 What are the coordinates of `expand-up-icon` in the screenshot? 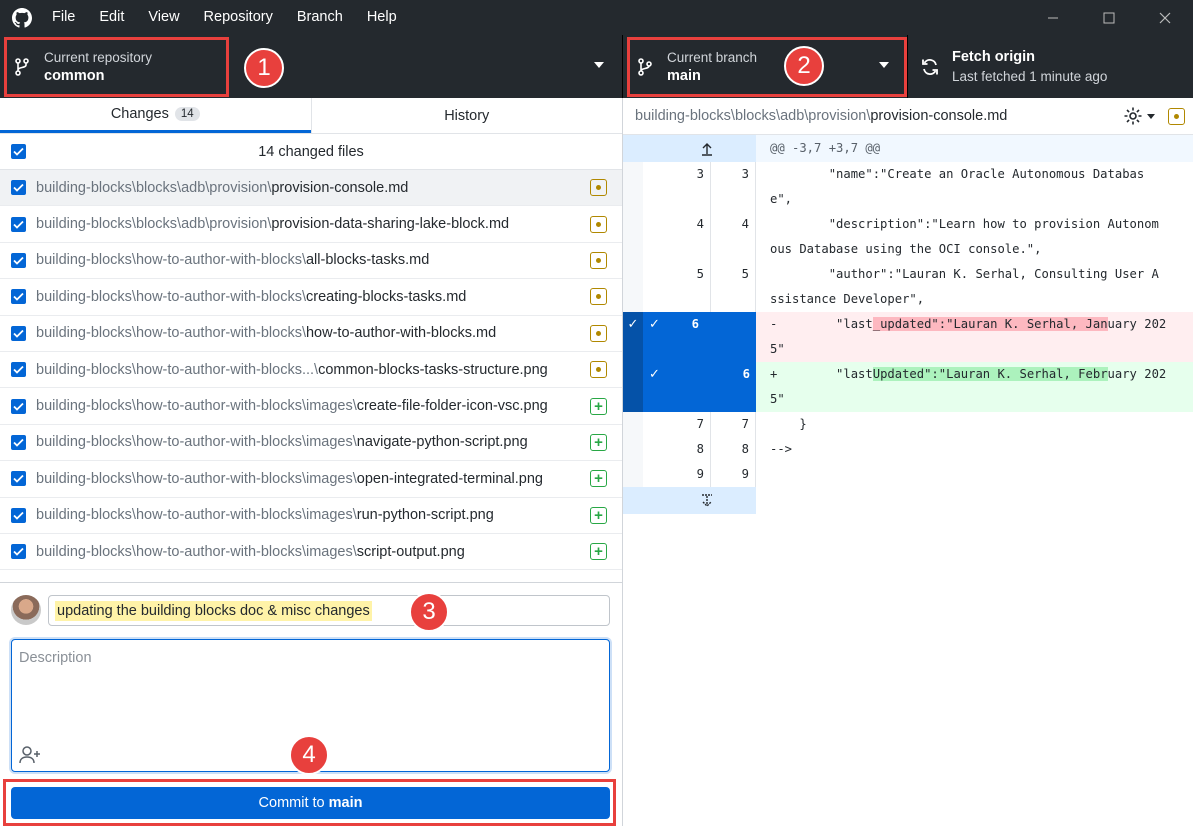 It's located at (677, 148).